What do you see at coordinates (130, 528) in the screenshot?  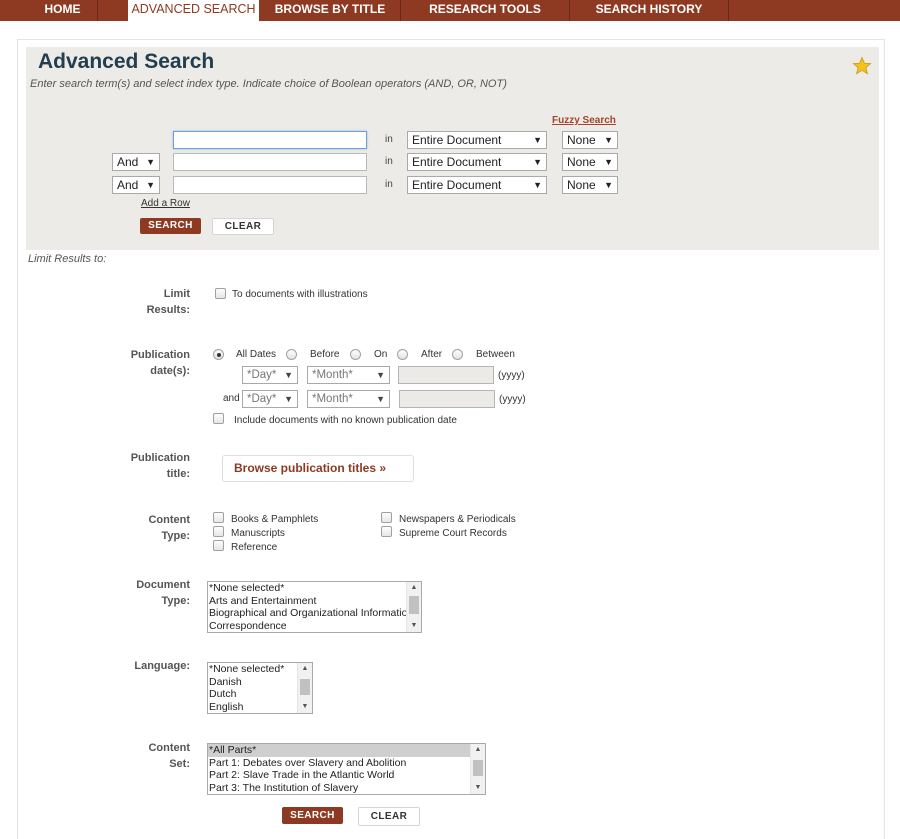 I see `content-type-label: Content Type:` at bounding box center [130, 528].